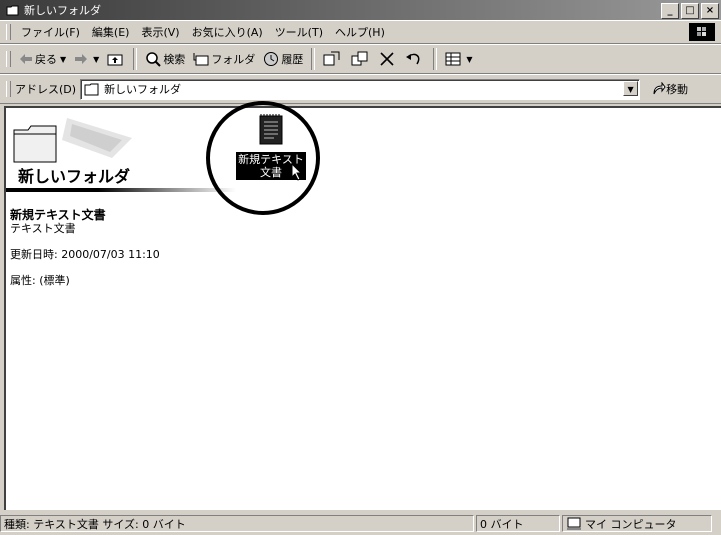  I want to click on mouse-cursor-icon, so click(297, 172).